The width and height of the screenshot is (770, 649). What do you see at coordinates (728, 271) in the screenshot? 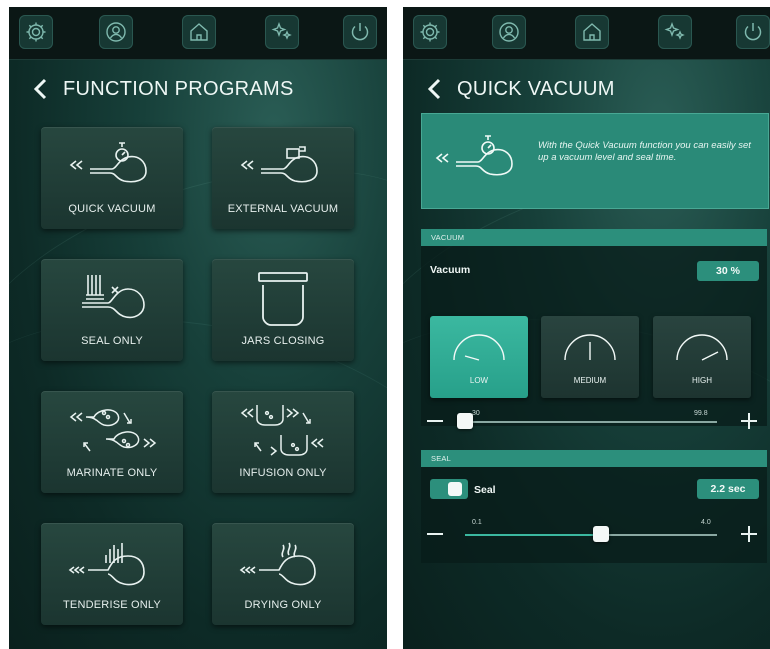
I see `vacuum-value-badge: 30 %` at bounding box center [728, 271].